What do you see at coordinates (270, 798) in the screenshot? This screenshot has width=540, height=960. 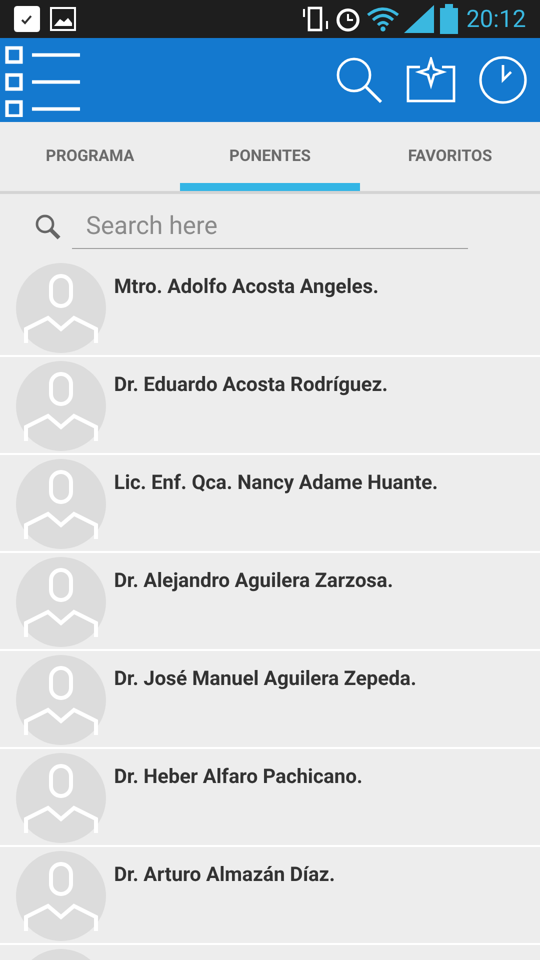 I see `speaker-row: Dr. Heber Alfaro Pachicano.` at bounding box center [270, 798].